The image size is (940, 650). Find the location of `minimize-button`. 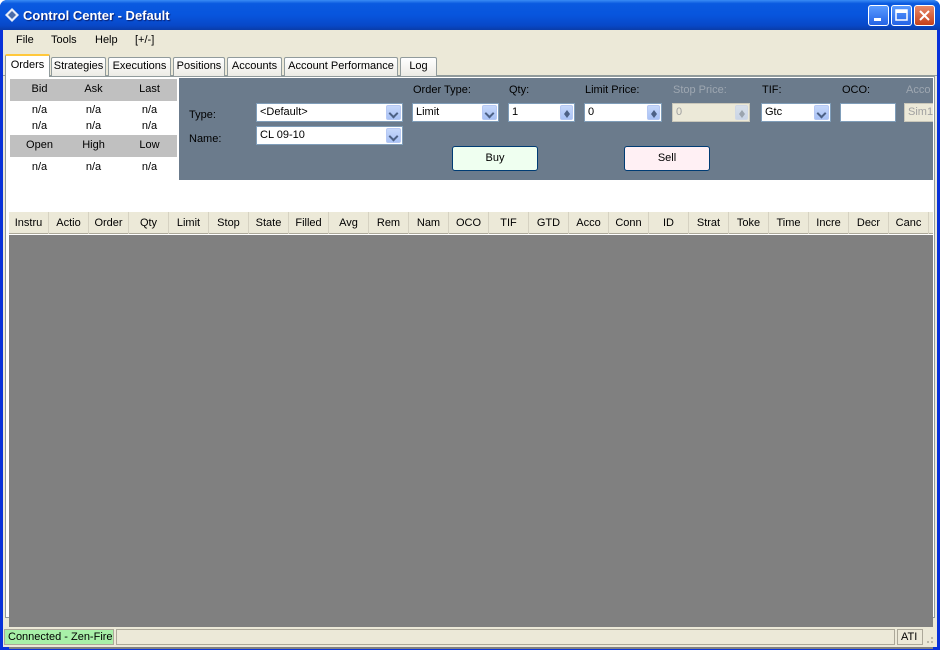

minimize-button is located at coordinates (878, 15).